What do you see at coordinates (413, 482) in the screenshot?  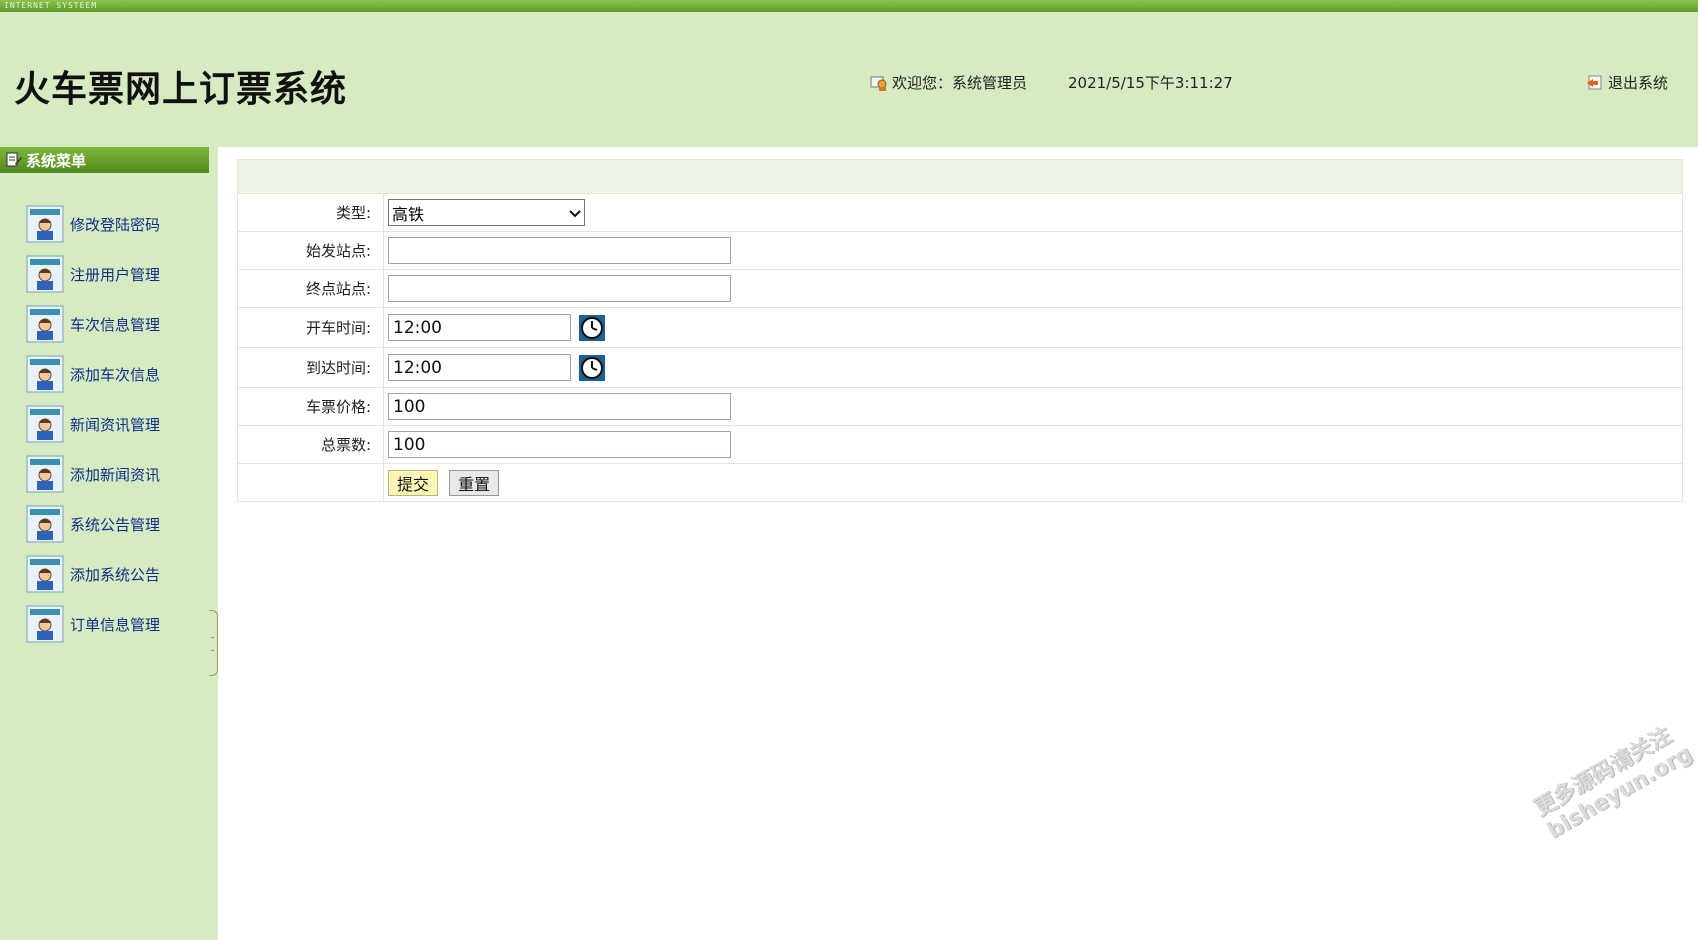 I see `submit-button: 提交` at bounding box center [413, 482].